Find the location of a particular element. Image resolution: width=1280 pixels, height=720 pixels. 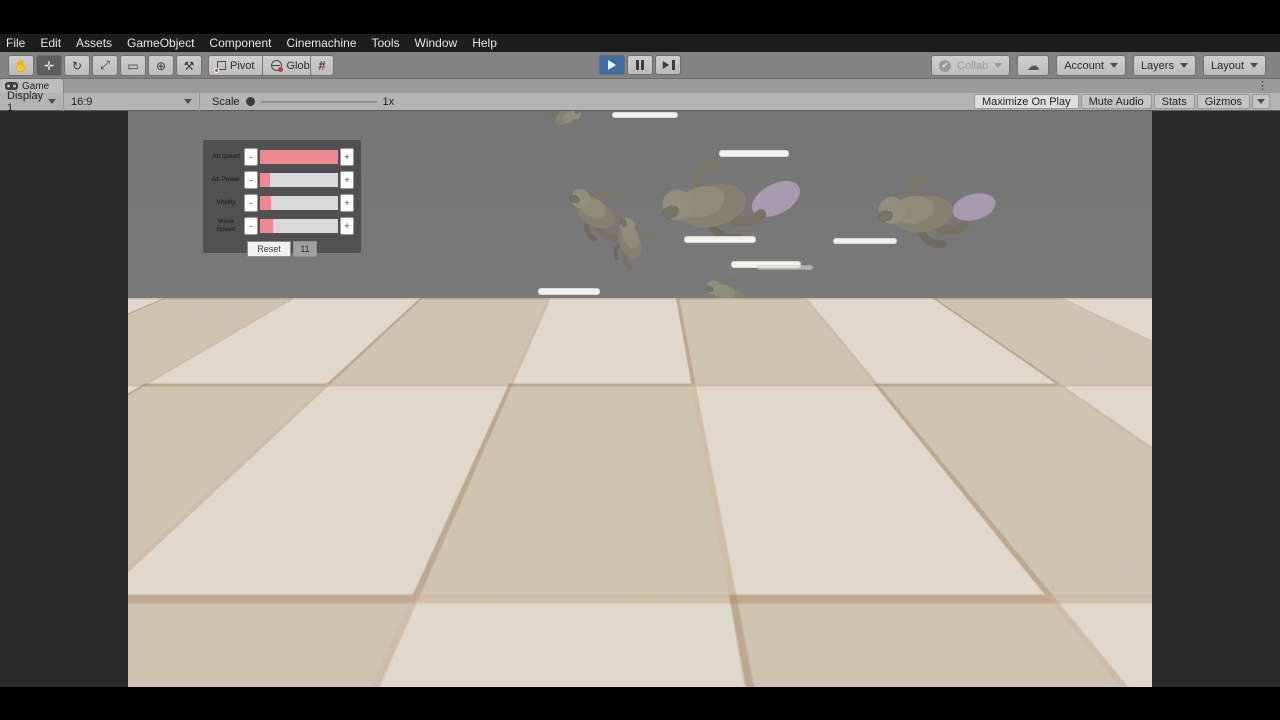

collab-label: Collab is located at coordinates (973, 65).